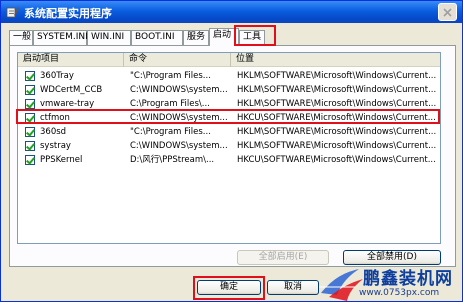 The image size is (463, 302). I want to click on list-header: 启动项目 命令 位置, so click(229, 60).